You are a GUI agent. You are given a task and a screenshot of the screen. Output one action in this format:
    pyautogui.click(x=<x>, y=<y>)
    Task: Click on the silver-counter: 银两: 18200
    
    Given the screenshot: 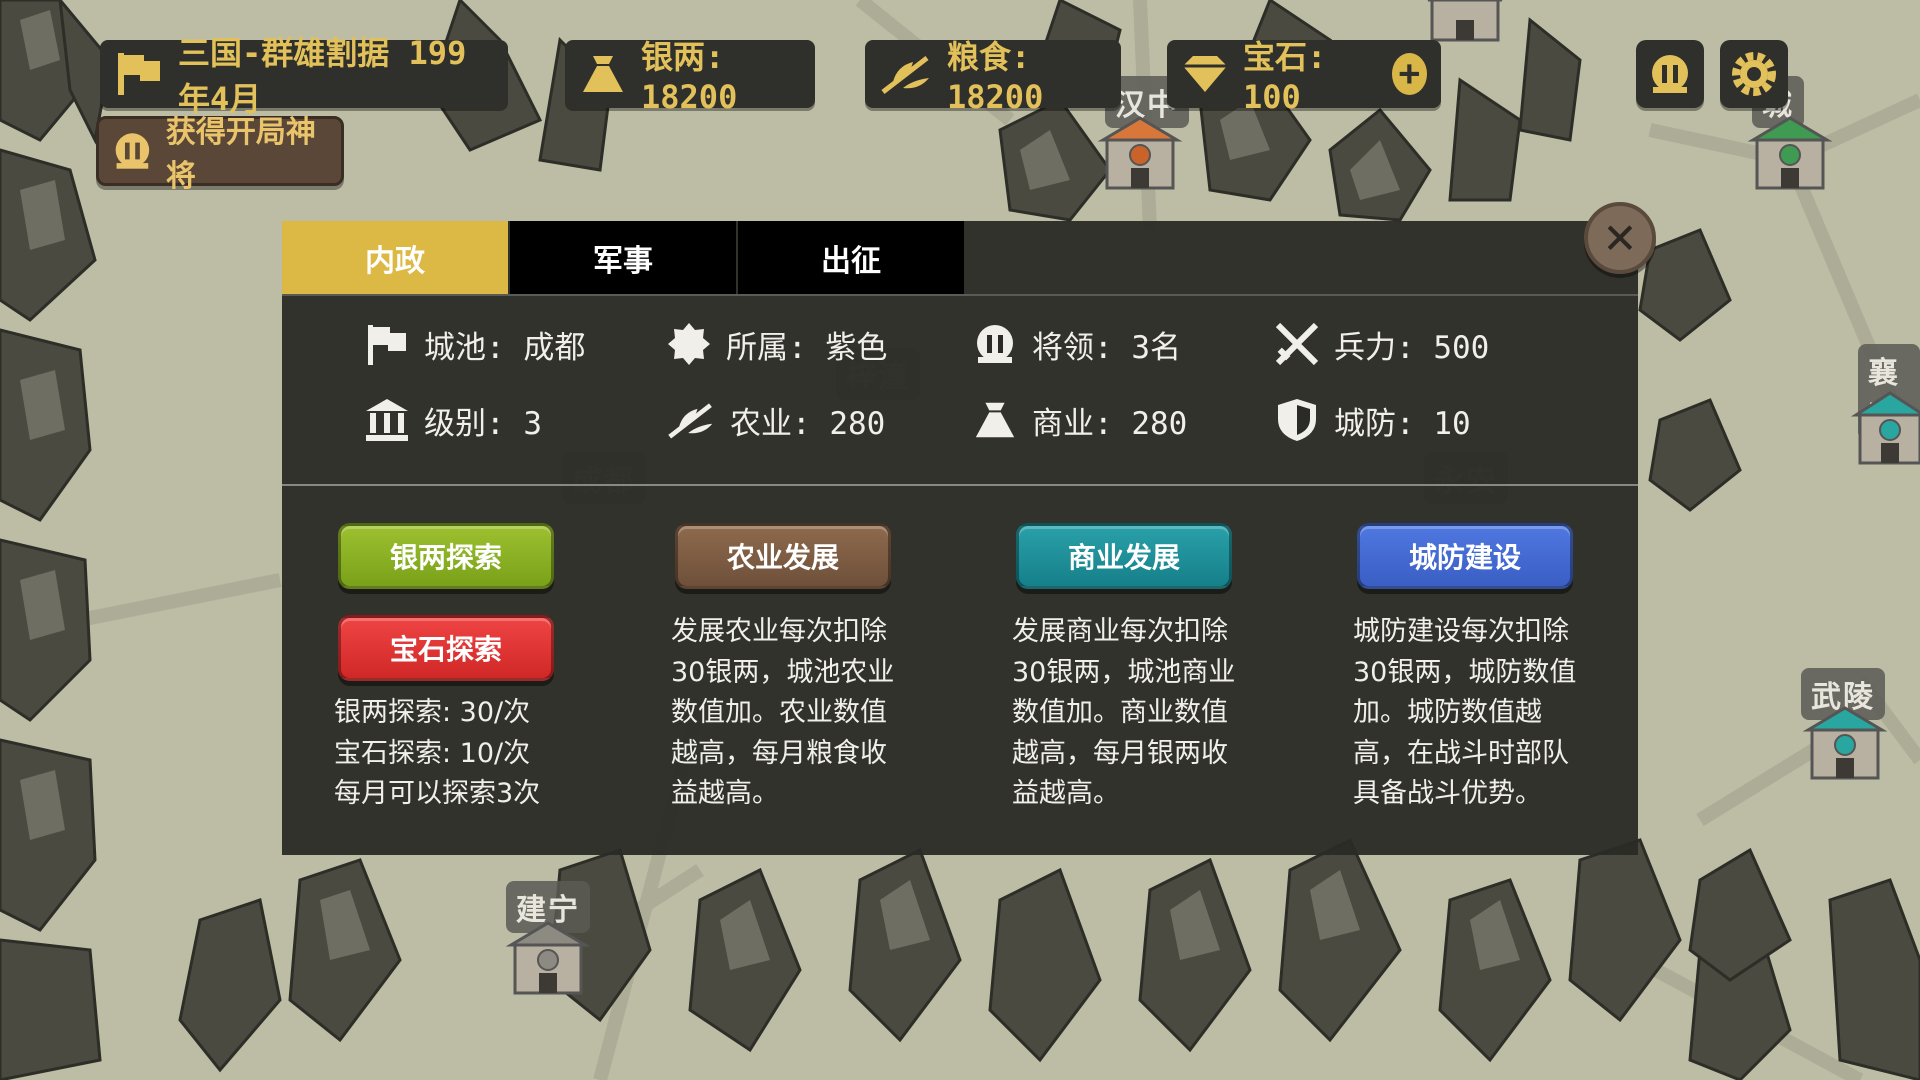 What is the action you would take?
    pyautogui.click(x=690, y=77)
    